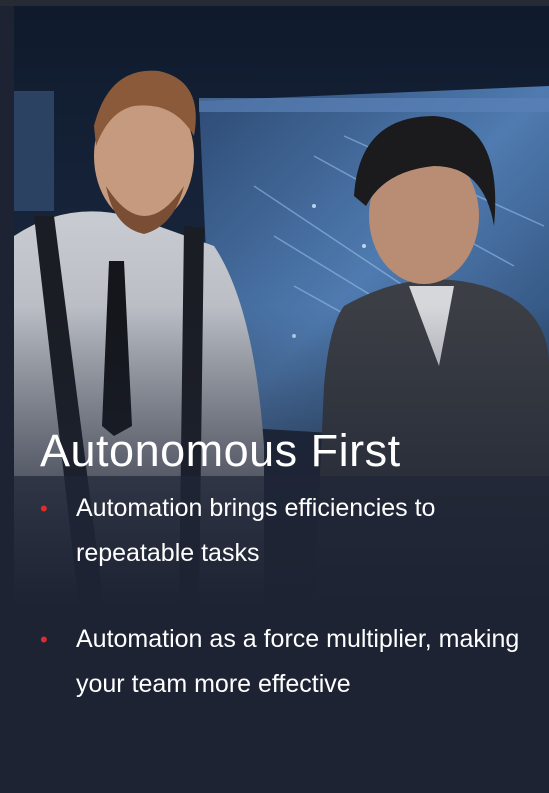 This screenshot has width=549, height=793. I want to click on slide-title: Autonomous First, so click(220, 450).